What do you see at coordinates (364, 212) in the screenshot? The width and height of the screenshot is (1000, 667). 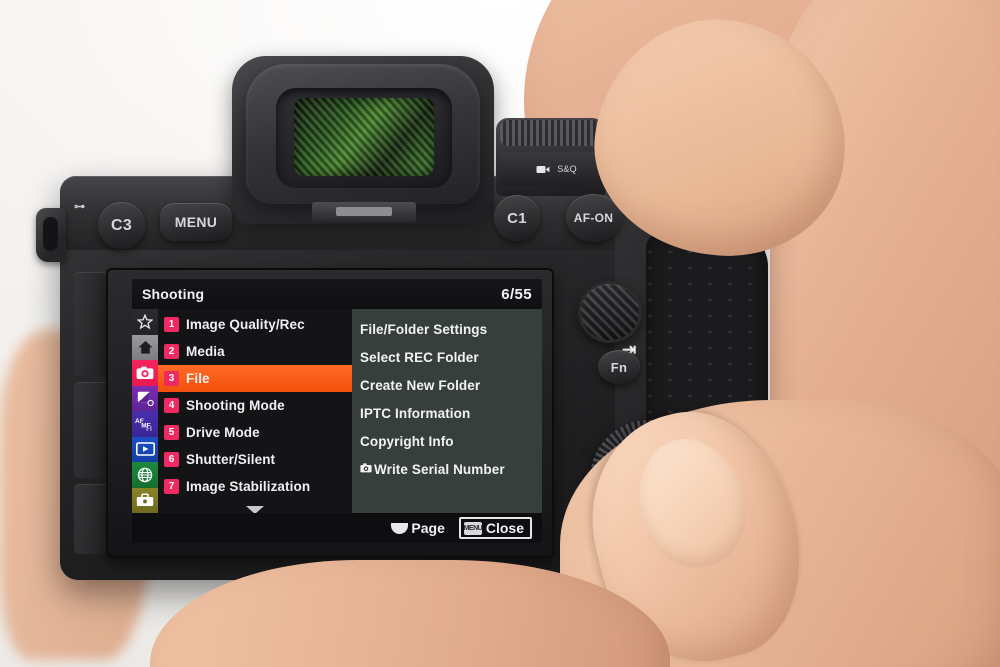 I see `viewfinder-base` at bounding box center [364, 212].